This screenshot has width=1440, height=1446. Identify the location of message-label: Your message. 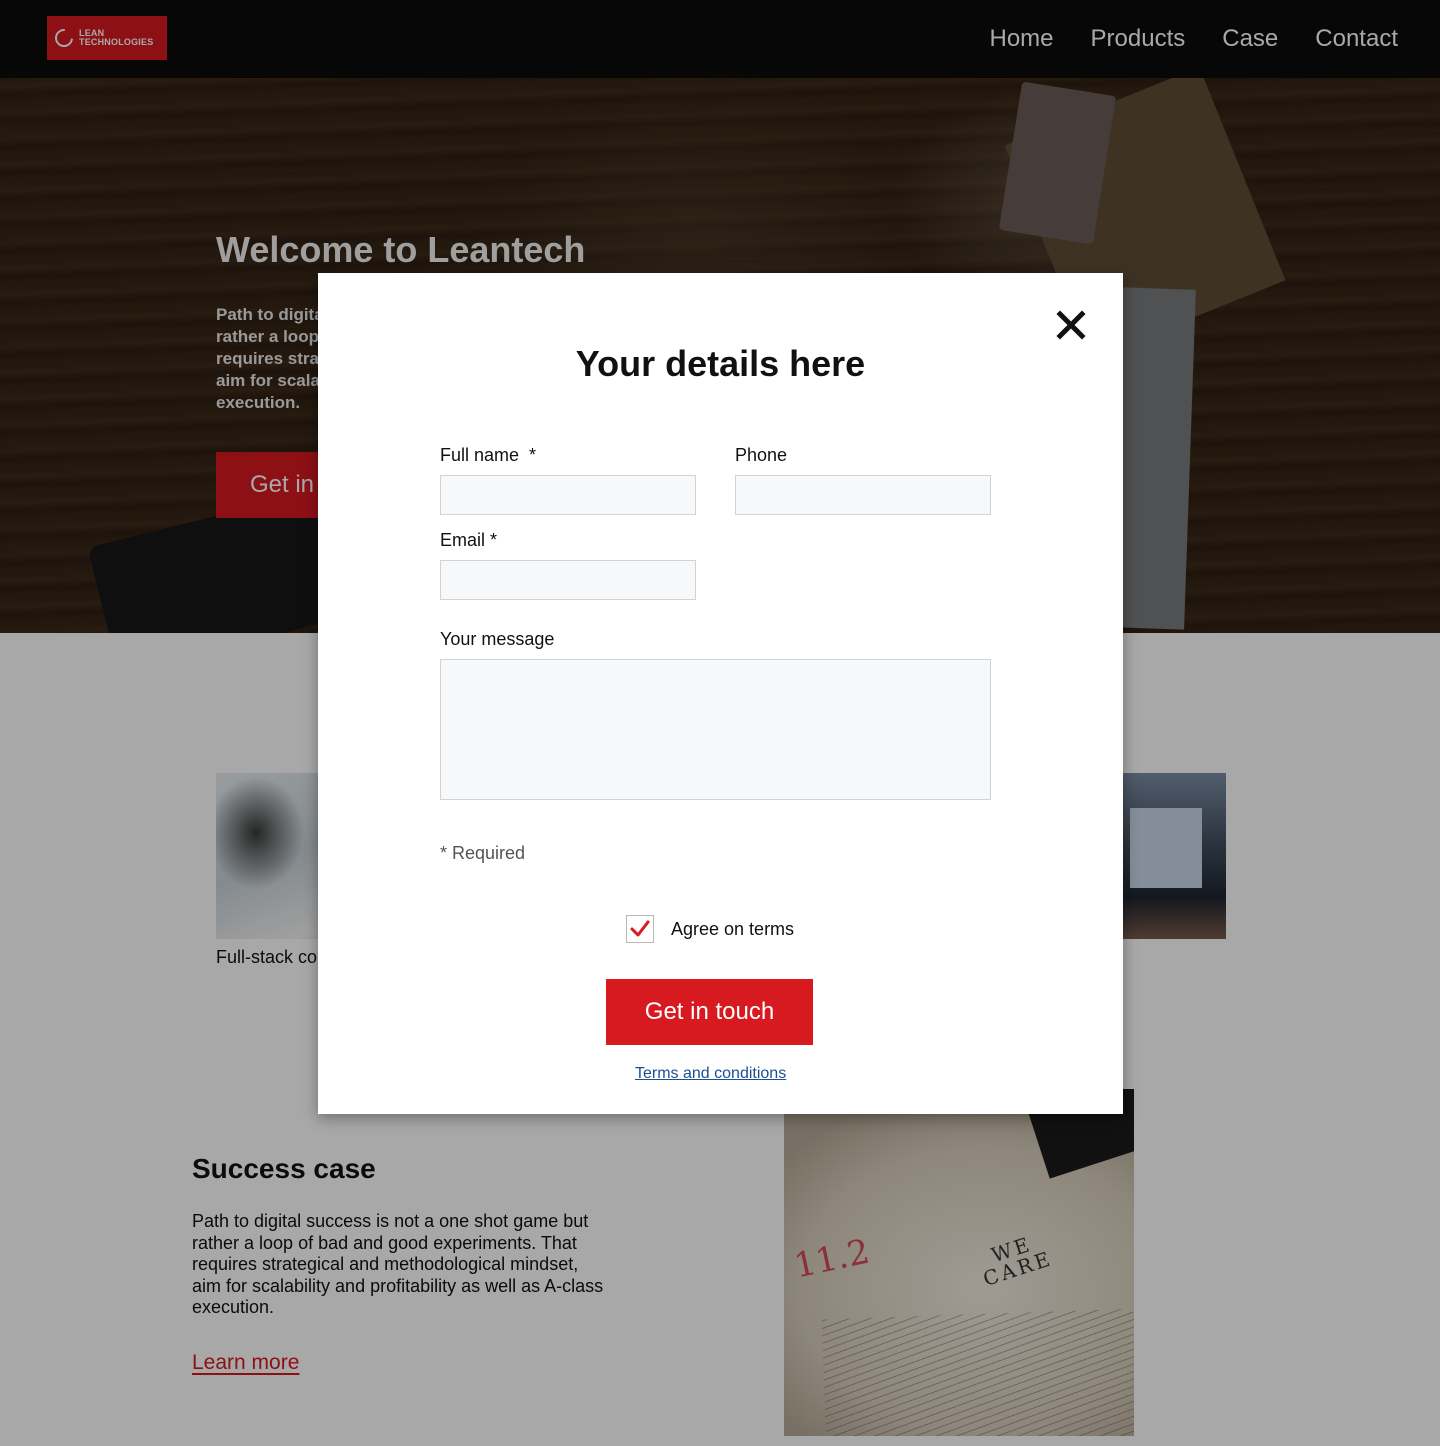
(497, 639).